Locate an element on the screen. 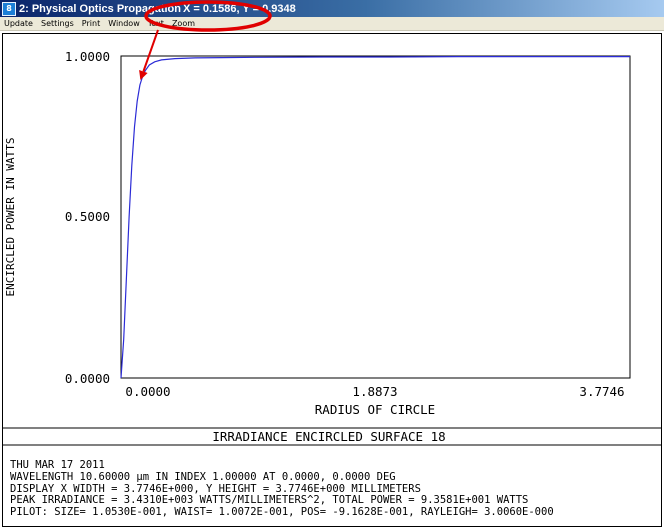  annotation-arrow-head is located at coordinates (143, 75).